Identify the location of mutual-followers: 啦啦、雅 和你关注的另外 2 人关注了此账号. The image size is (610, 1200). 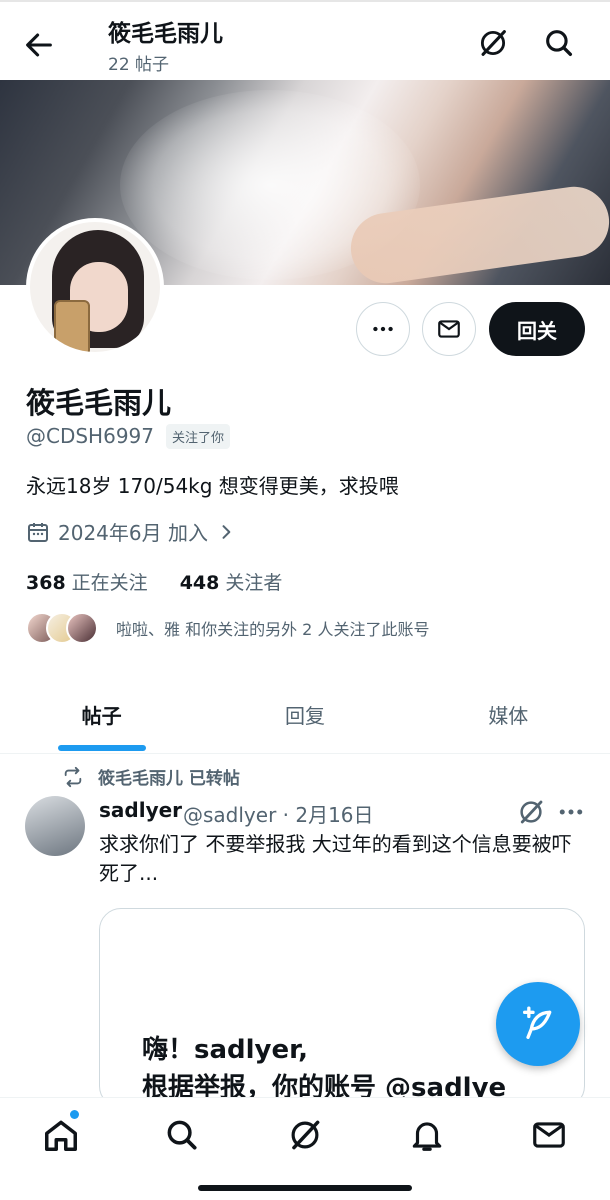
(227, 628).